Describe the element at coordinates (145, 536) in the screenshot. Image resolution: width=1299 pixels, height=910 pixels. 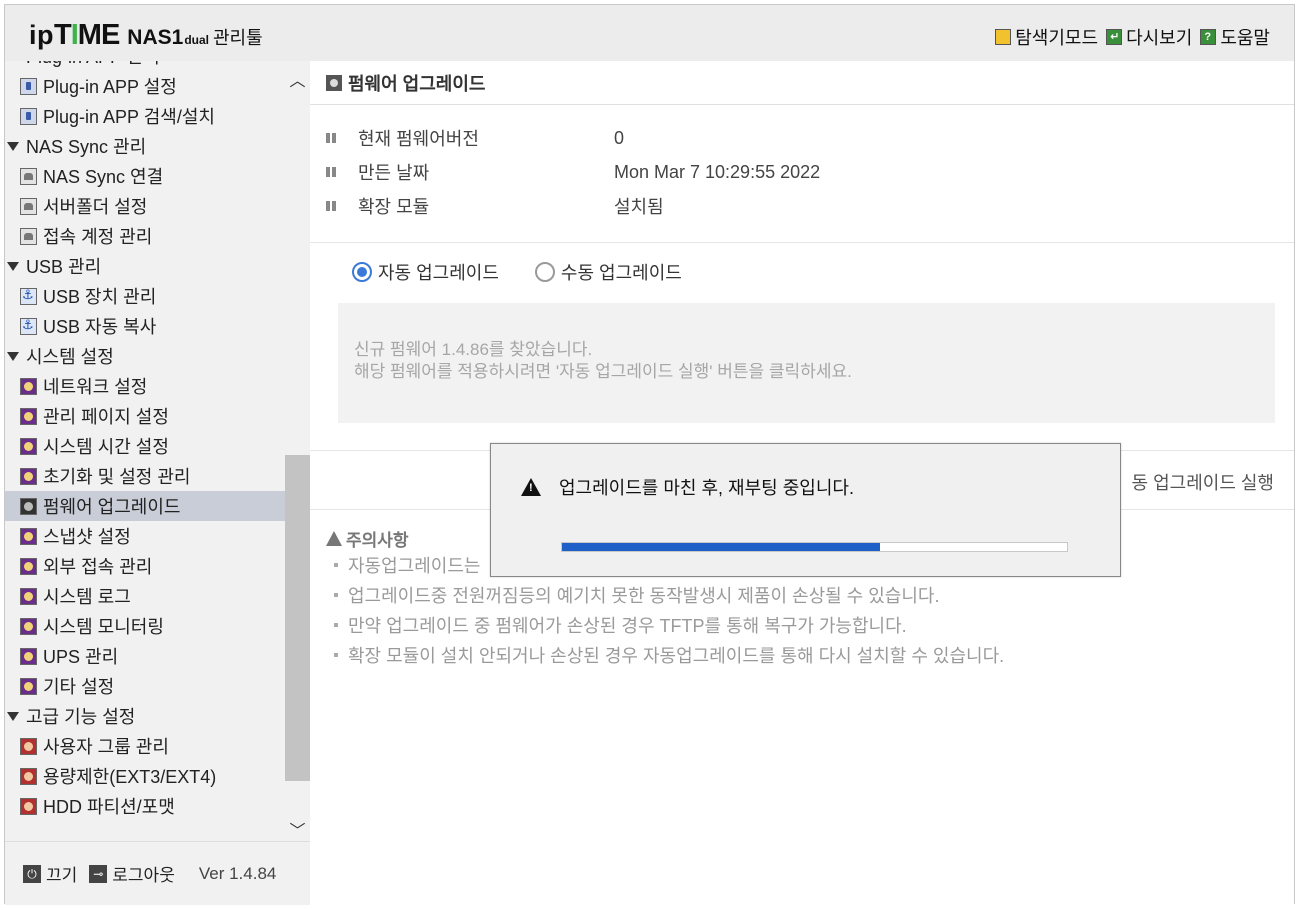
I see `sidebar-item-snapshot: 스냅샷 설정` at that location.